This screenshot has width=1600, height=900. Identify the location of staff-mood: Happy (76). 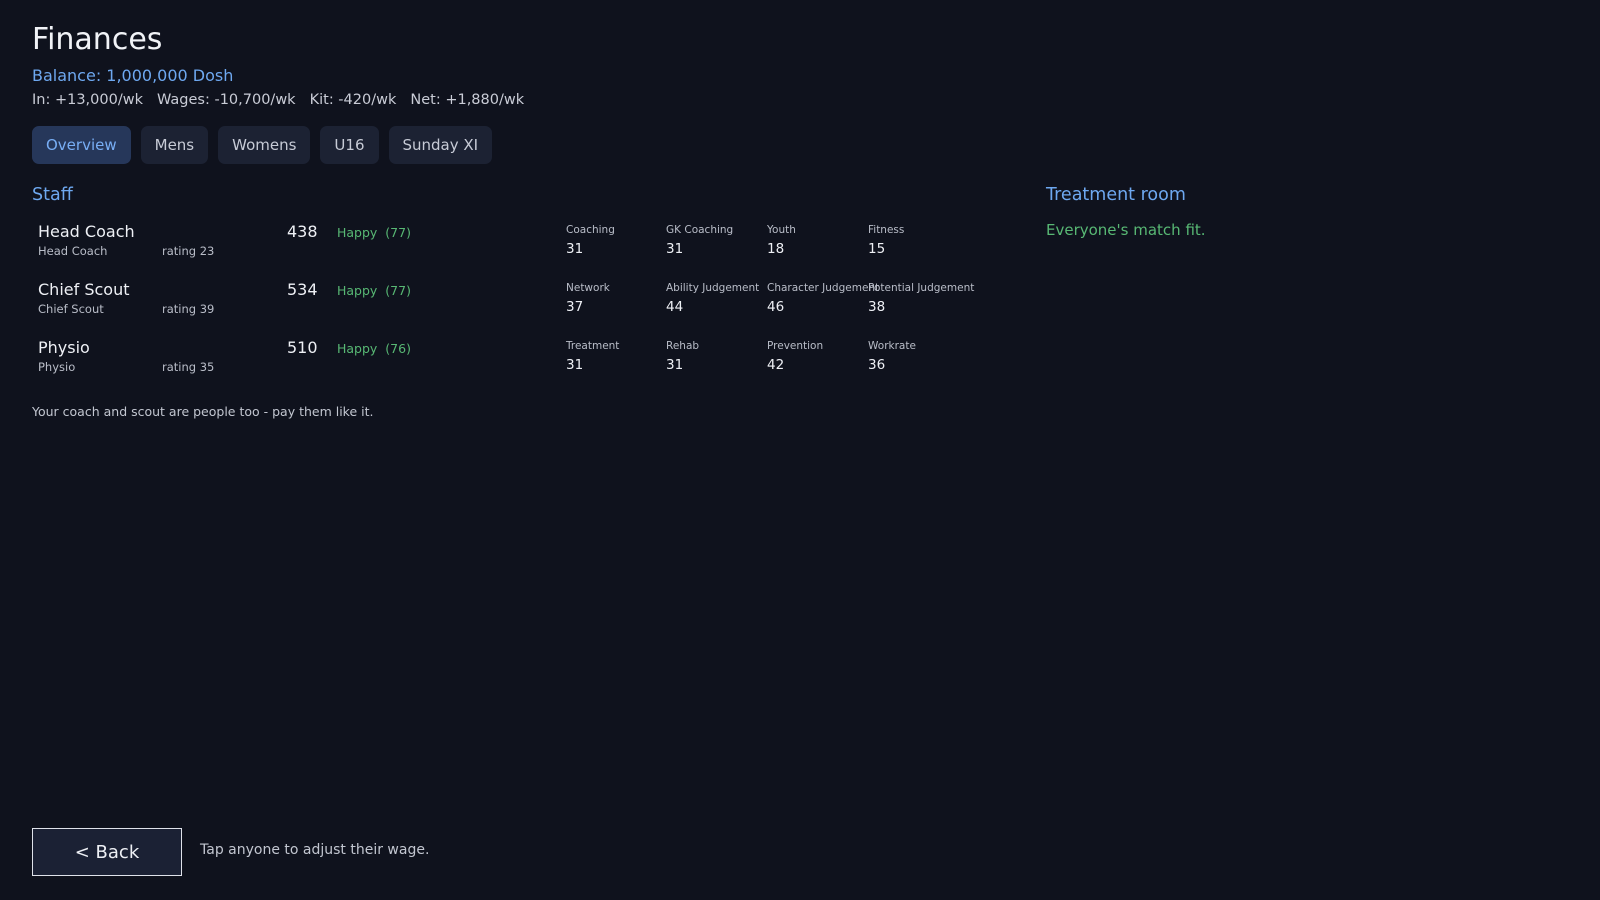
(374, 348).